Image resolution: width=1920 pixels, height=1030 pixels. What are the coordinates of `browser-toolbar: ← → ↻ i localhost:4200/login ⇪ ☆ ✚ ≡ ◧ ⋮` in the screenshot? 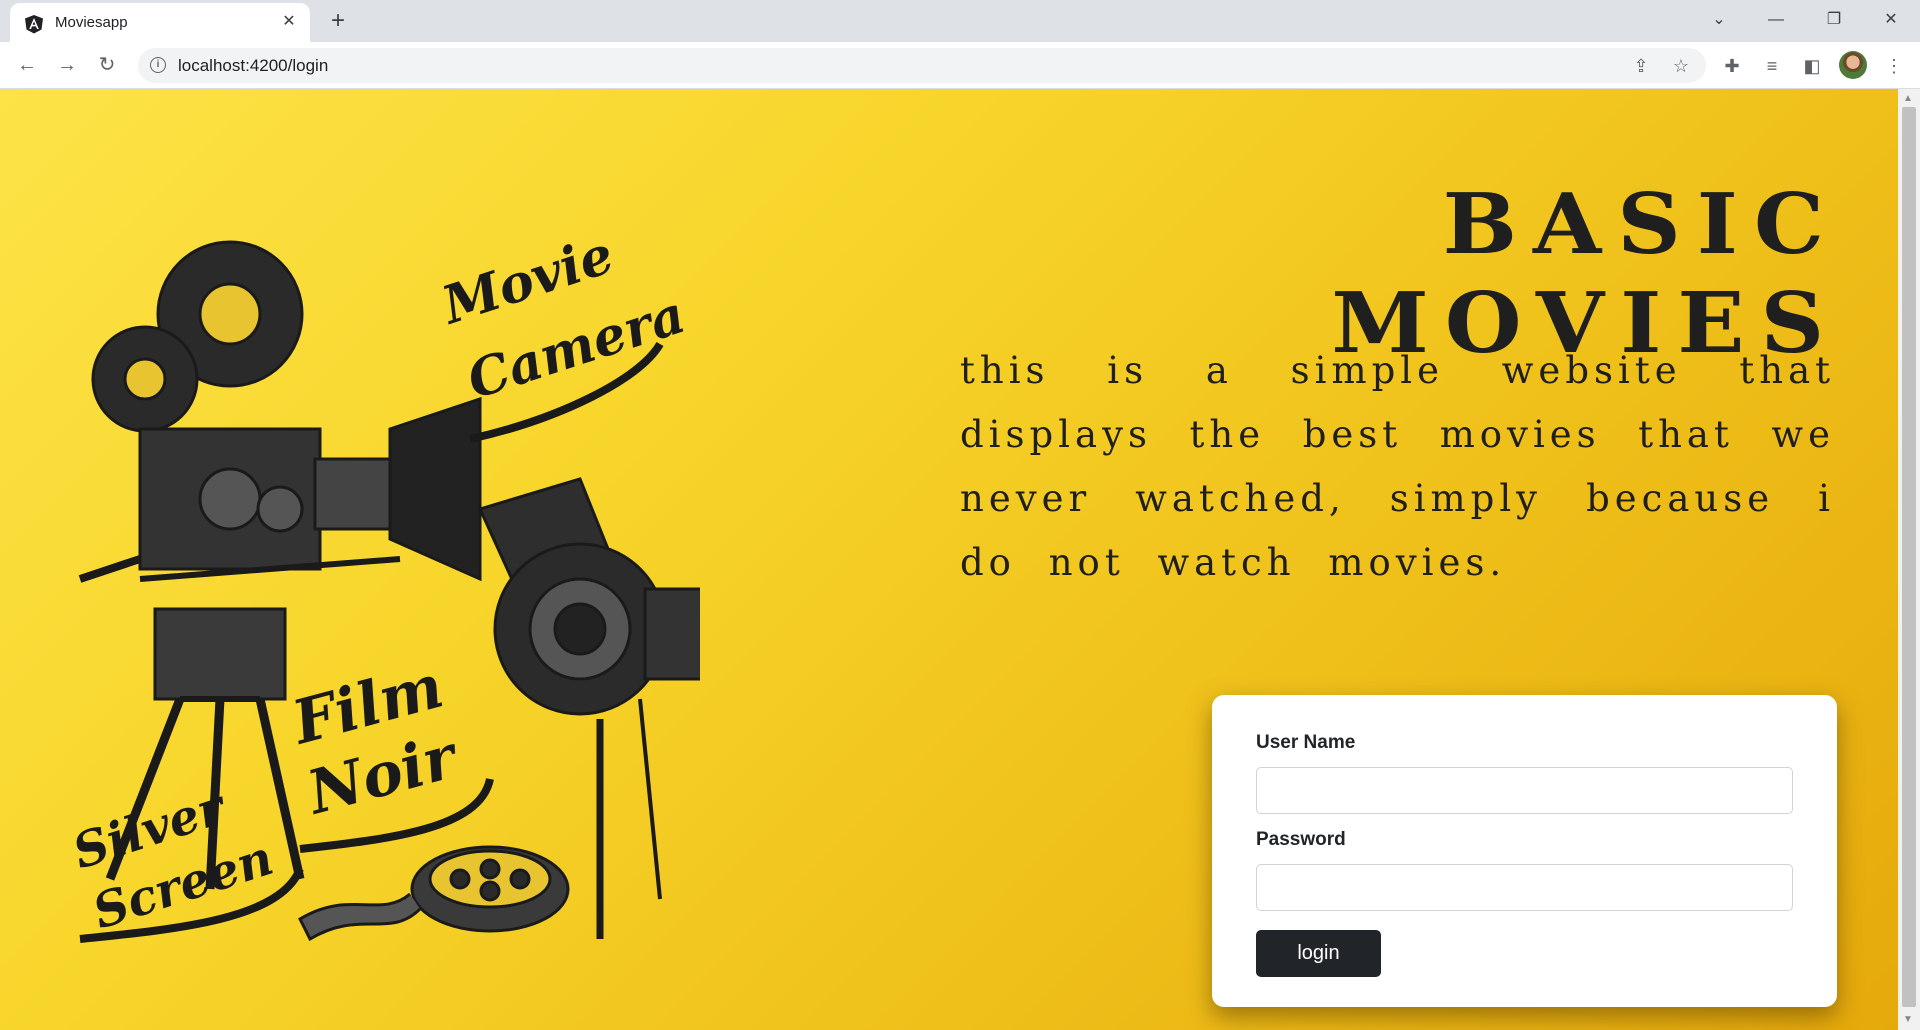 It's located at (960, 65).